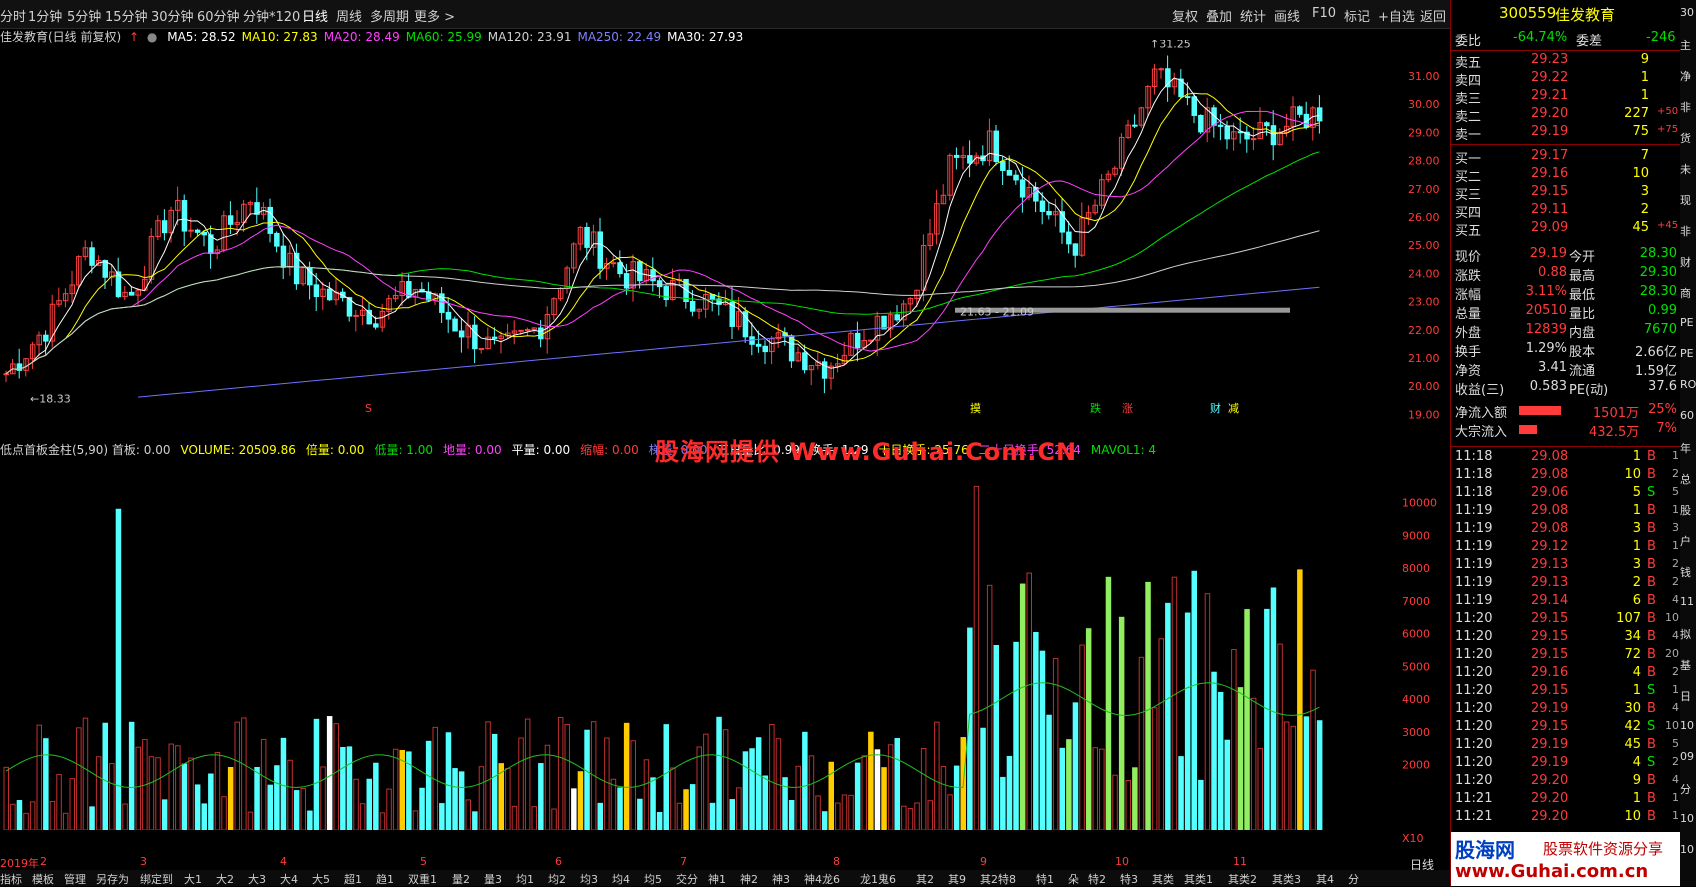  Describe the element at coordinates (385, 879) in the screenshot. I see `indicator-tab: 趋1` at that location.